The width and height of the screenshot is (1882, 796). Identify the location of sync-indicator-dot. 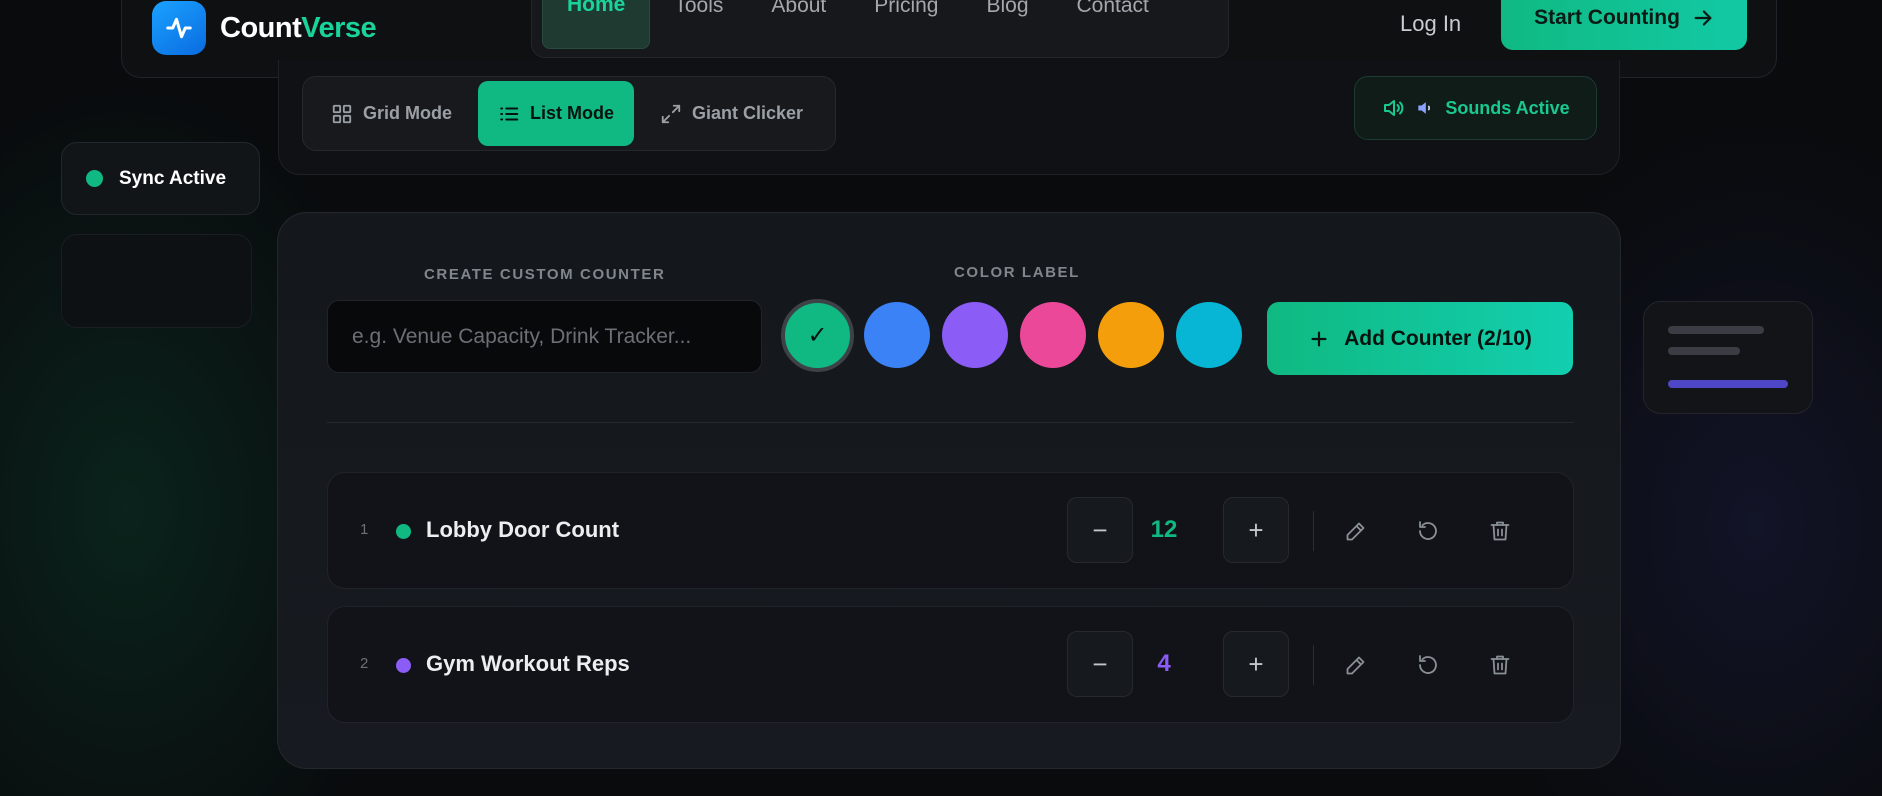
(94, 178).